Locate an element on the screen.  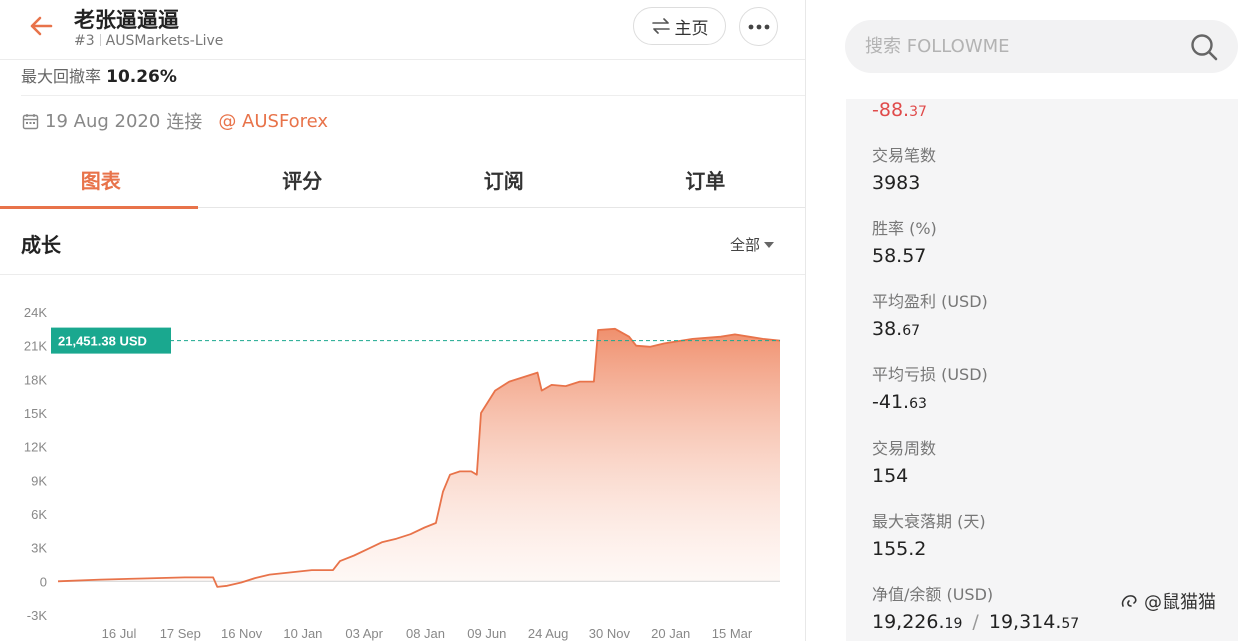
swap-icon is located at coordinates (660, 26).